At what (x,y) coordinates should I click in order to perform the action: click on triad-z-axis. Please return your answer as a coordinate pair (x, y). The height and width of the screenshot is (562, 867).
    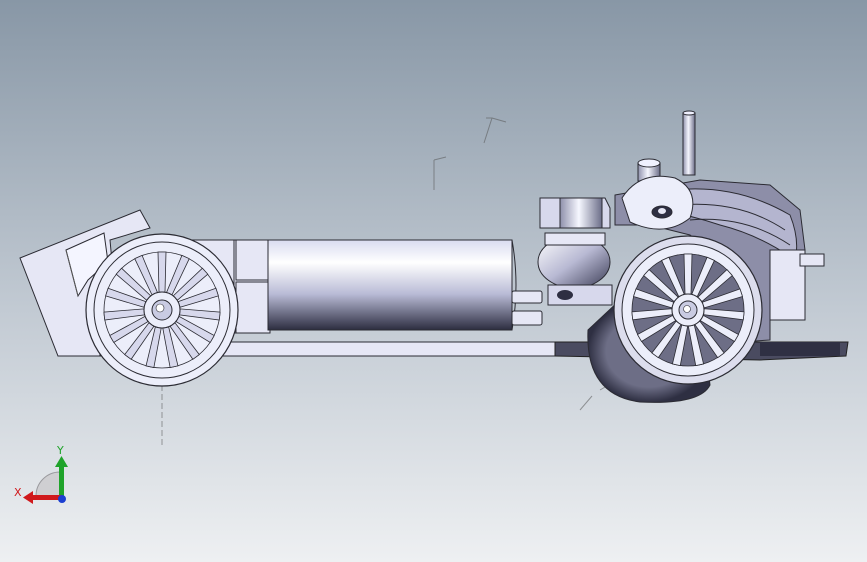
    Looking at the image, I should click on (62, 499).